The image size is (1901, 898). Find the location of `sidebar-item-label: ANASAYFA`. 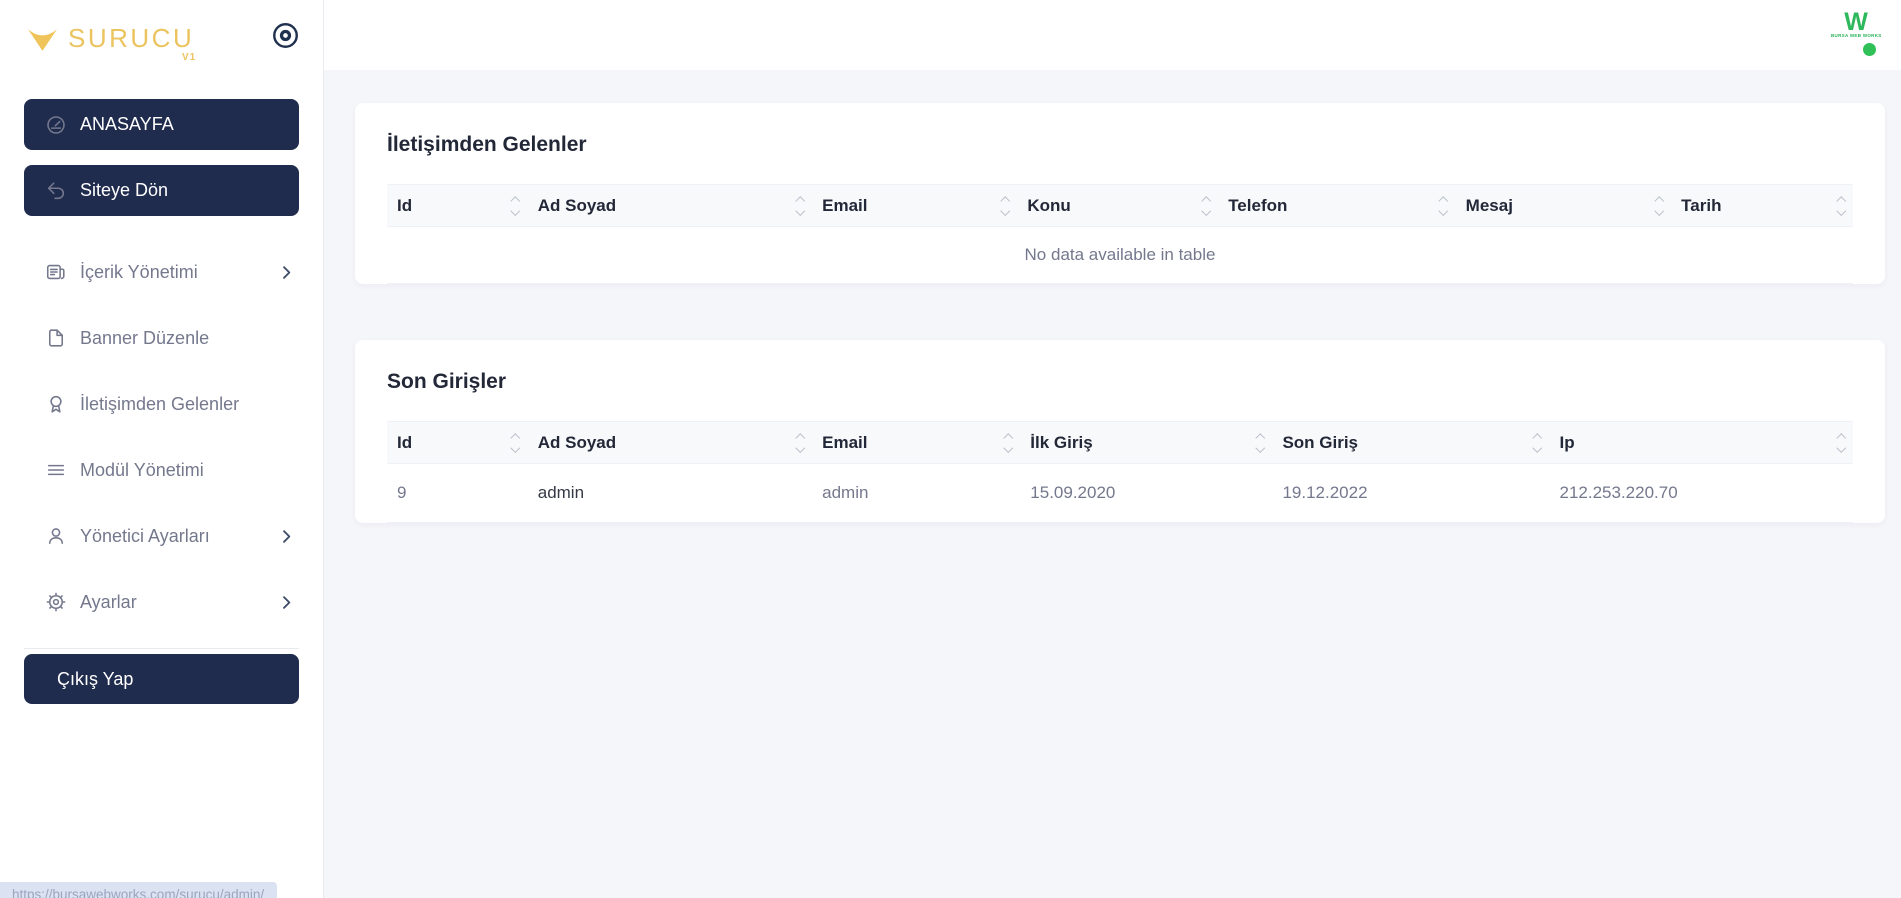

sidebar-item-label: ANASAYFA is located at coordinates (127, 124).